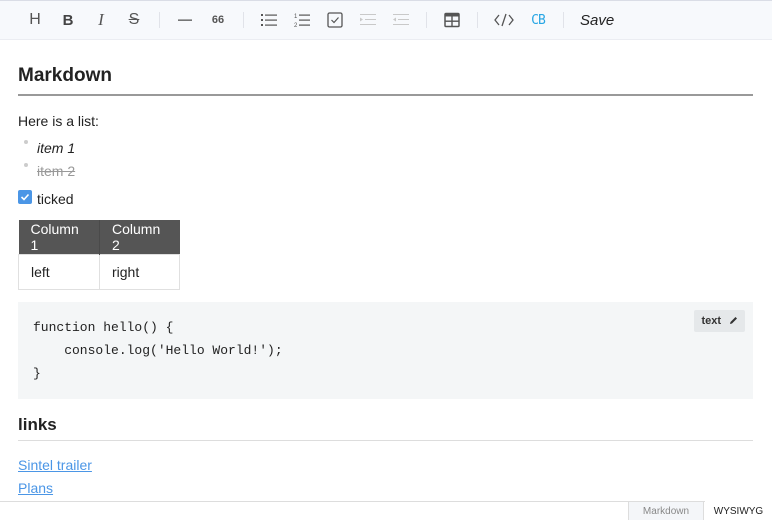 The width and height of the screenshot is (772, 520). I want to click on heading-icon: H, so click(35, 19).